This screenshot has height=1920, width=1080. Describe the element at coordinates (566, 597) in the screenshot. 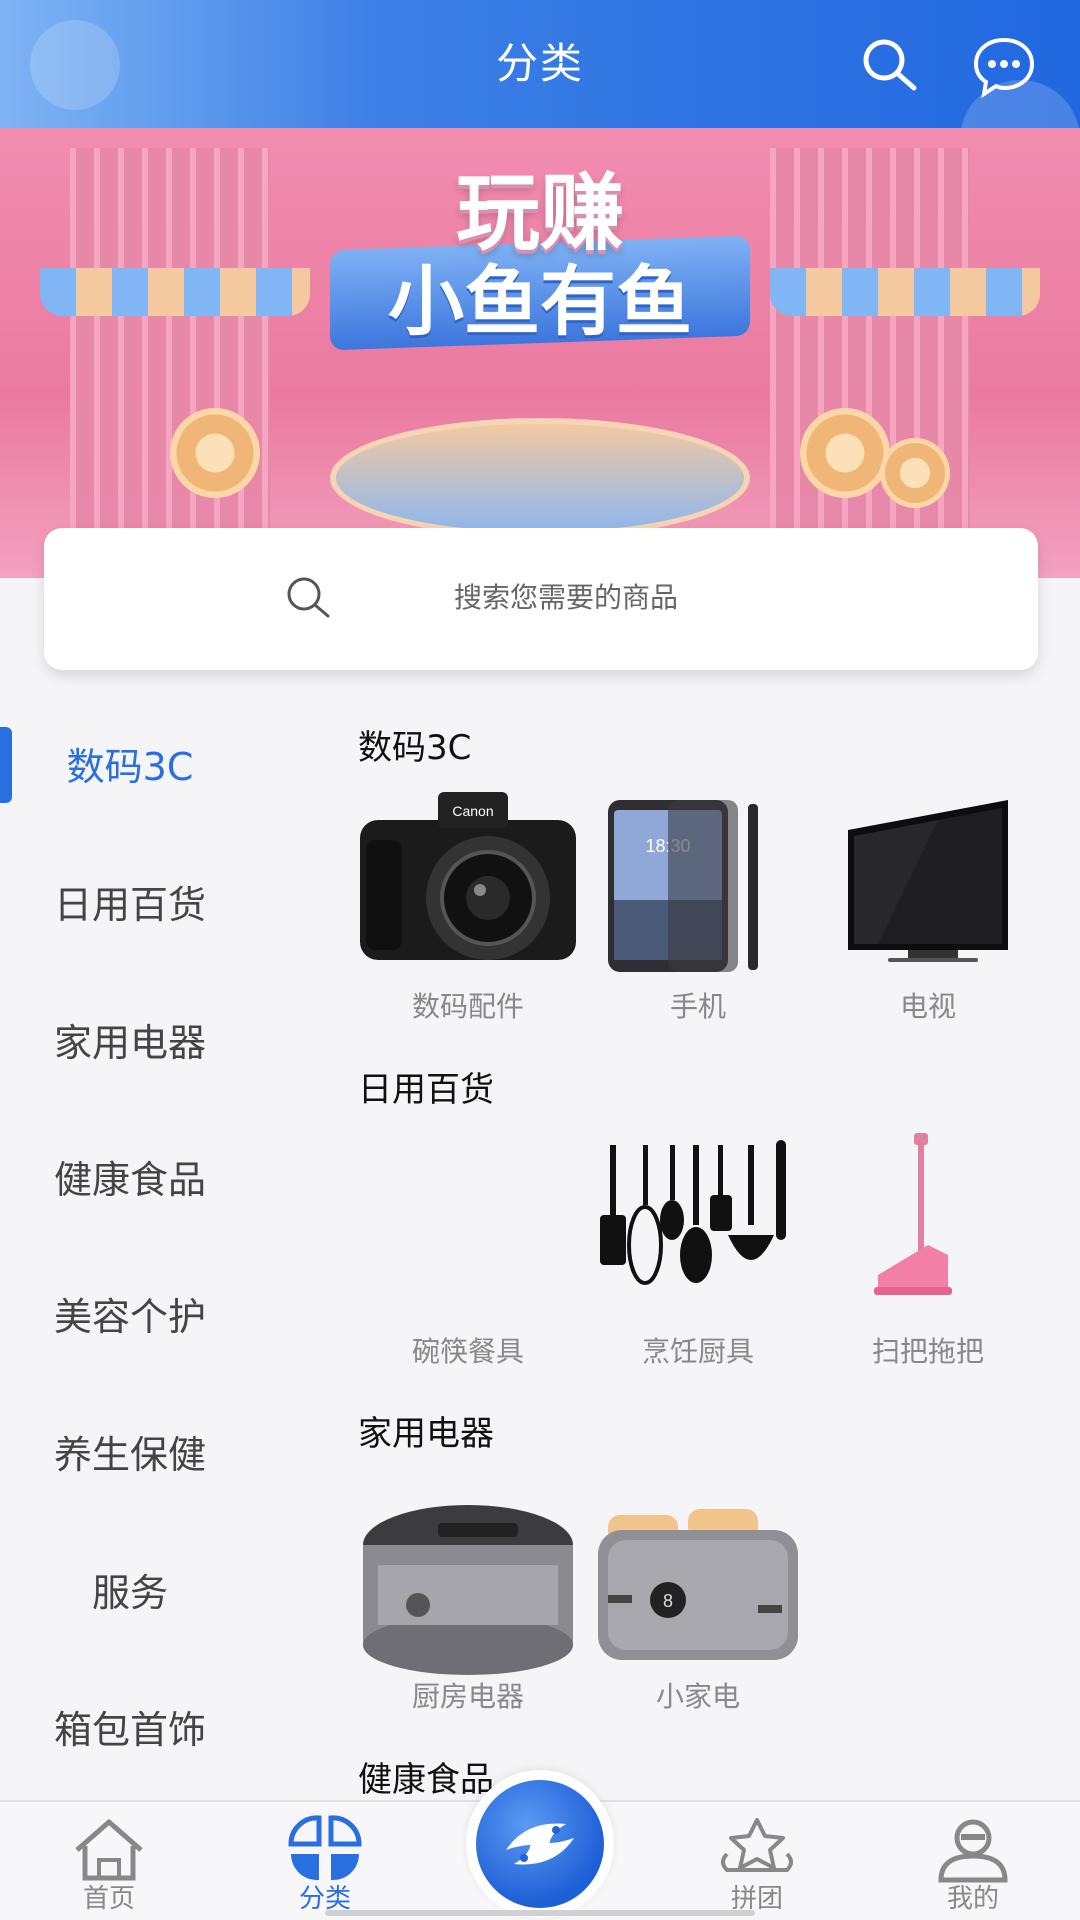

I see `search-placeholder: 搜索您需要的商品` at that location.